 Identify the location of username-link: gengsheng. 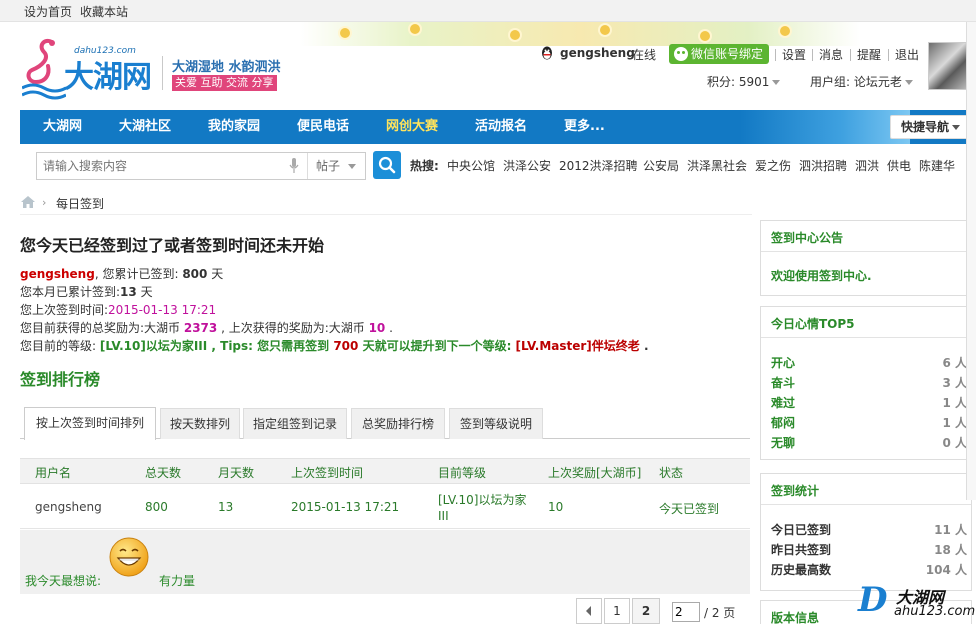
(597, 53).